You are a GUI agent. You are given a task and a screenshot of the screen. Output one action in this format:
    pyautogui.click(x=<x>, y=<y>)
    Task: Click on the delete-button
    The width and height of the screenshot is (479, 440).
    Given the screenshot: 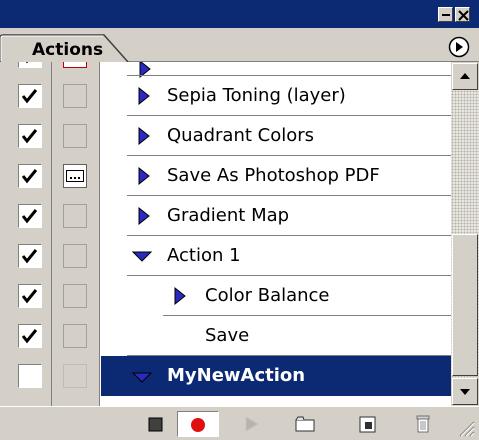 What is the action you would take?
    pyautogui.click(x=423, y=424)
    